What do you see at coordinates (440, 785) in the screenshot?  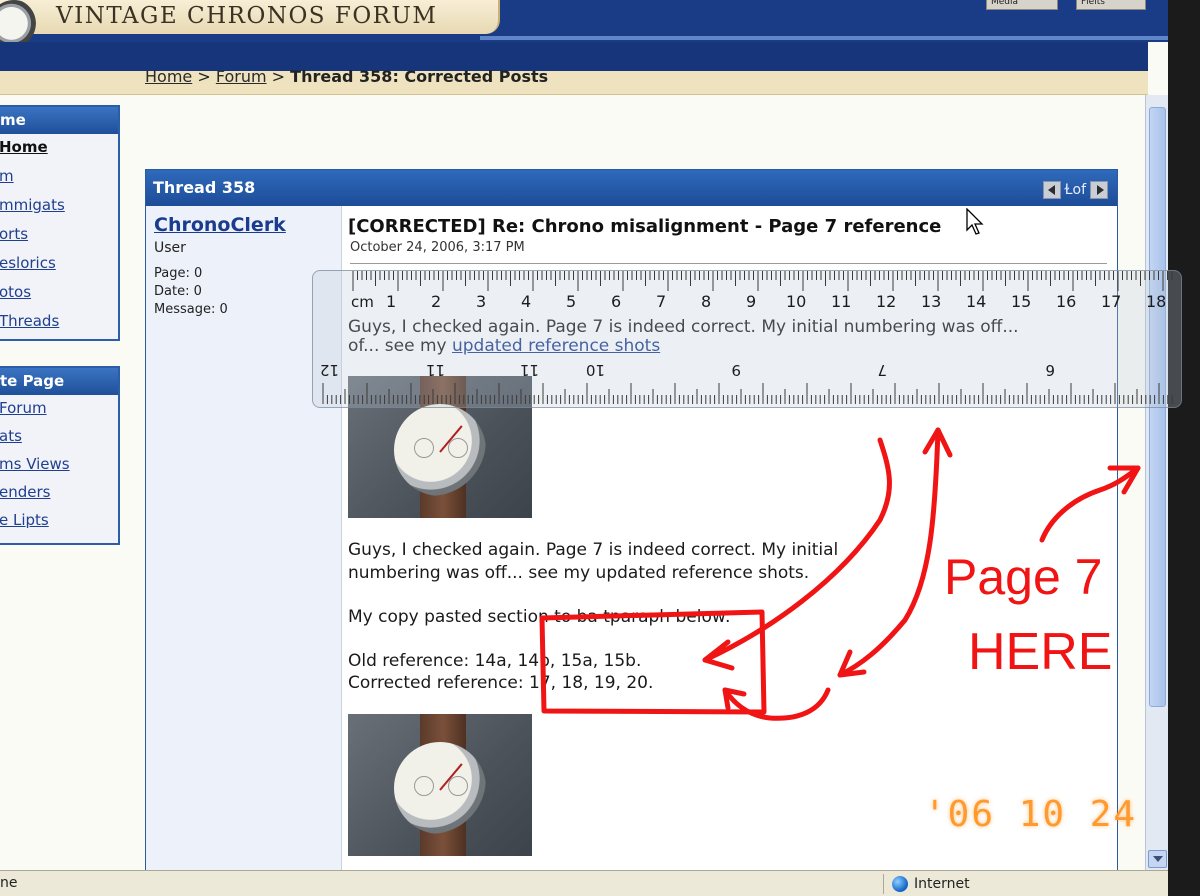 I see `watch-photo` at bounding box center [440, 785].